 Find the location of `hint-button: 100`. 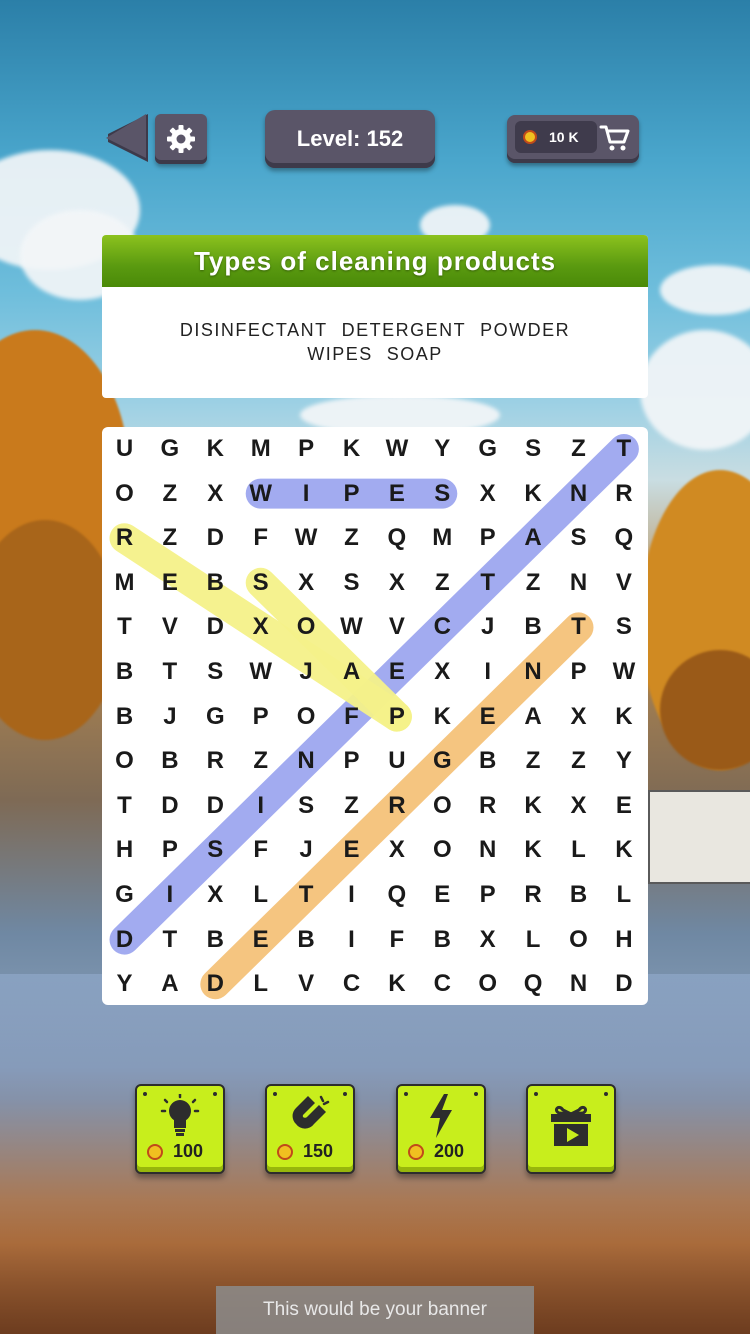

hint-button: 100 is located at coordinates (180, 1129).